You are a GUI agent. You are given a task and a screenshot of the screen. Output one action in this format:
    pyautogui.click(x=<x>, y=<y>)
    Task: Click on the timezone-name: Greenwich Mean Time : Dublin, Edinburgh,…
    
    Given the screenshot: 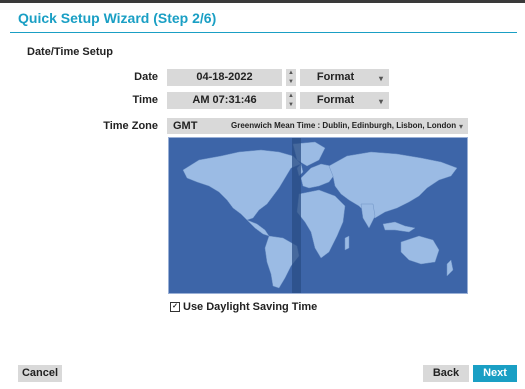 What is the action you would take?
    pyautogui.click(x=344, y=125)
    